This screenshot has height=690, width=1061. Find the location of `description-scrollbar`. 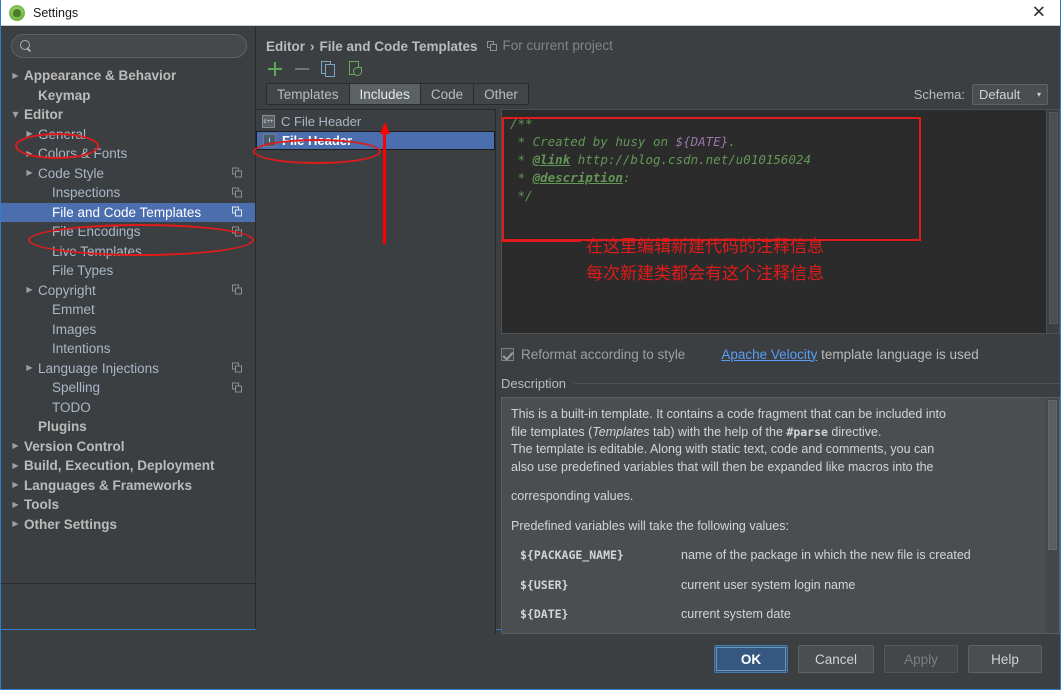

description-scrollbar is located at coordinates (1052, 515).